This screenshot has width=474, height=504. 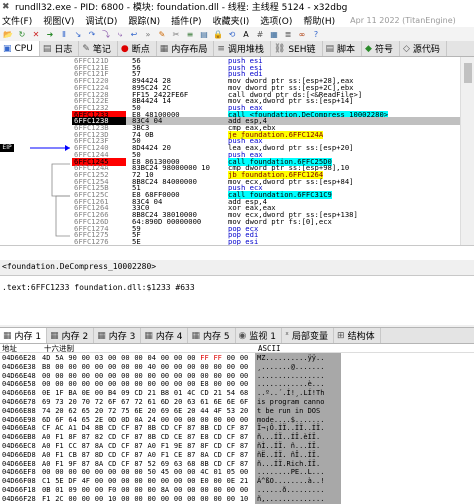 What do you see at coordinates (154, 358) in the screenshot?
I see `hex-byte: 04` at bounding box center [154, 358].